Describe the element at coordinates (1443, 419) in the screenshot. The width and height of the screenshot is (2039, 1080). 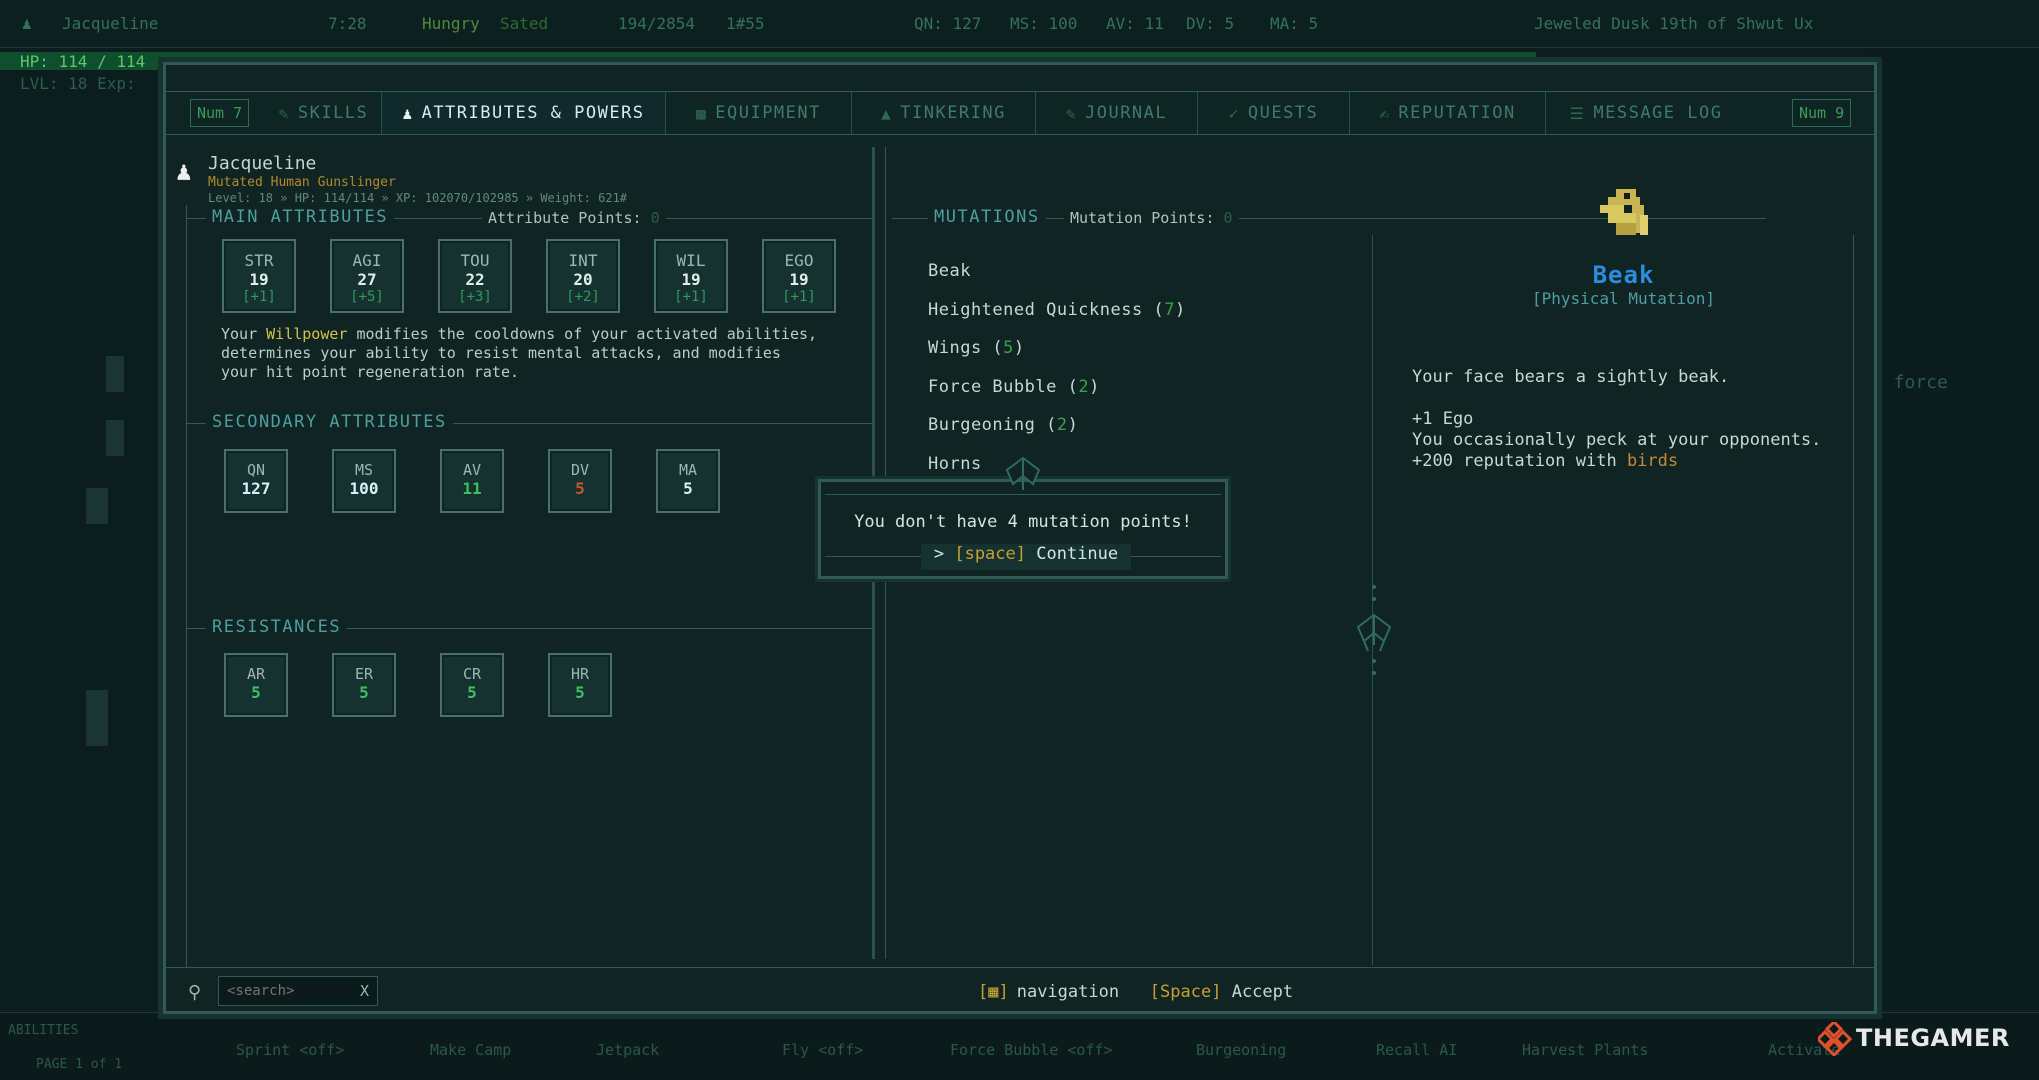
I see `detail-effect: +1 Ego` at that location.